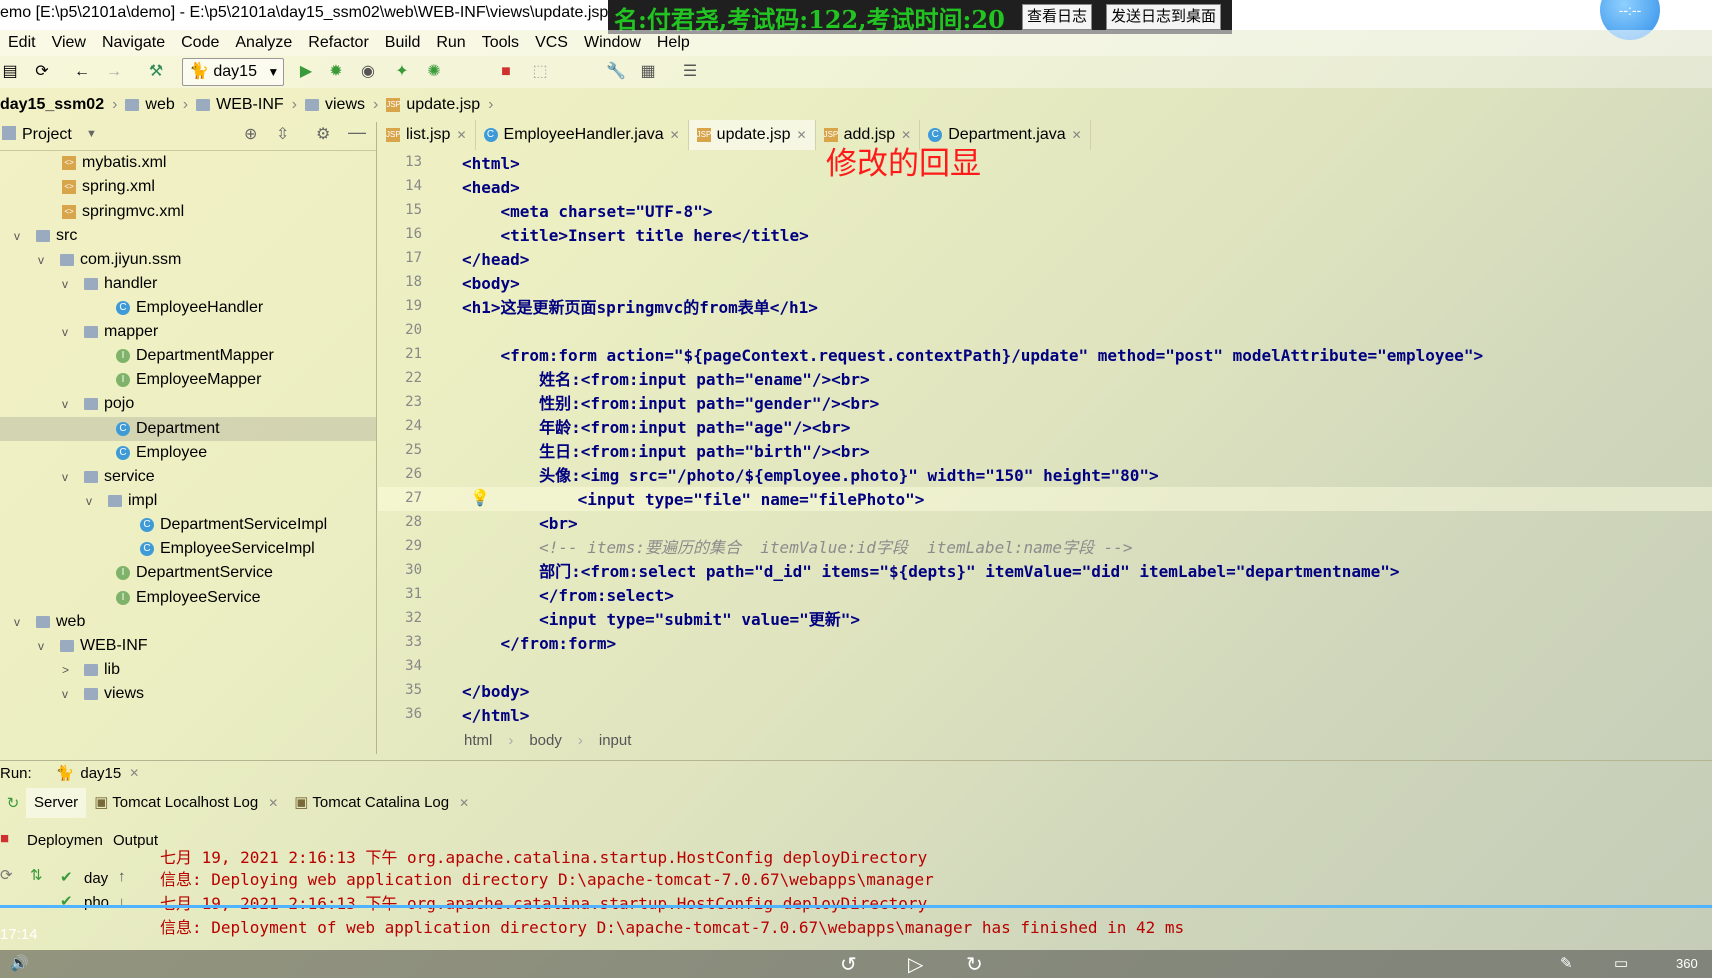 This screenshot has width=1712, height=978. What do you see at coordinates (195, 356) in the screenshot?
I see `tree-item-departmentmapper: I DepartmentMapper` at bounding box center [195, 356].